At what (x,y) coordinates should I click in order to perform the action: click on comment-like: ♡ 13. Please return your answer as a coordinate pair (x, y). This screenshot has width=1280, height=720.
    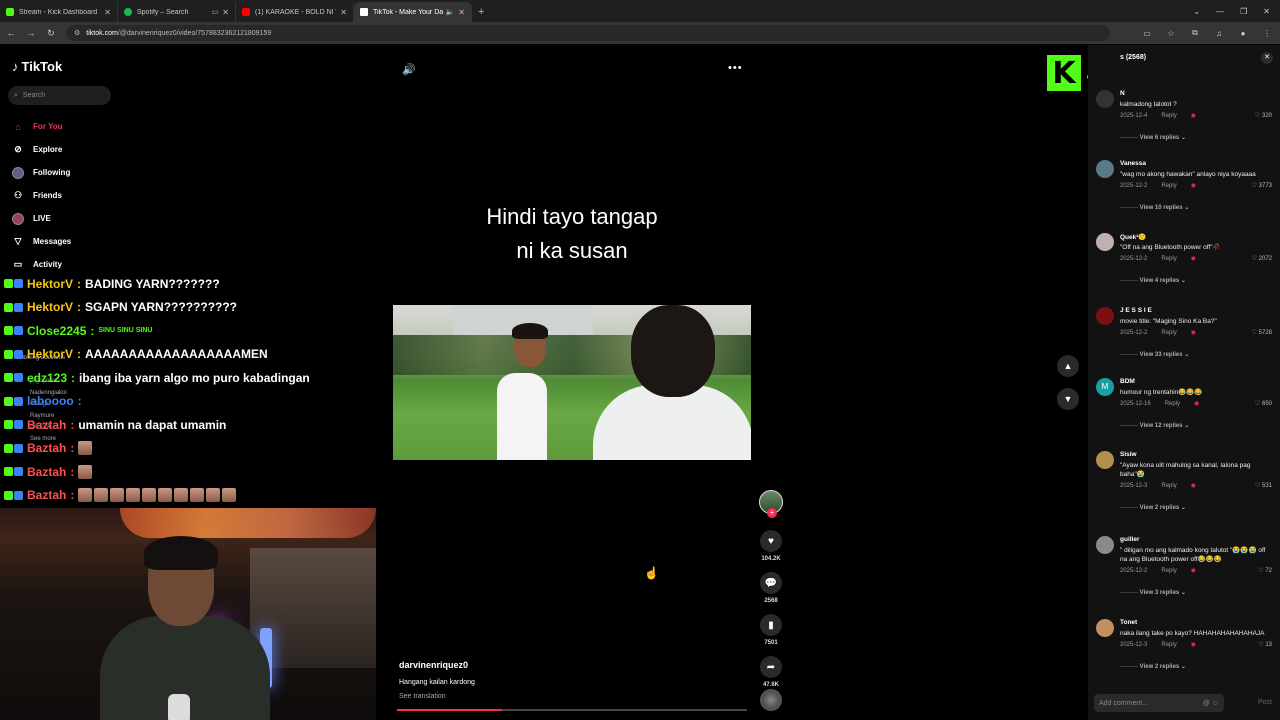
    Looking at the image, I should click on (1265, 644).